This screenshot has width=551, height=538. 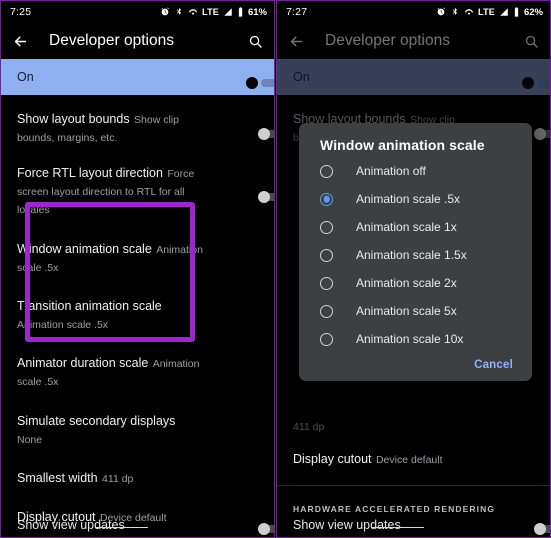 I want to click on list-item-title: Smallest width, so click(x=57, y=478).